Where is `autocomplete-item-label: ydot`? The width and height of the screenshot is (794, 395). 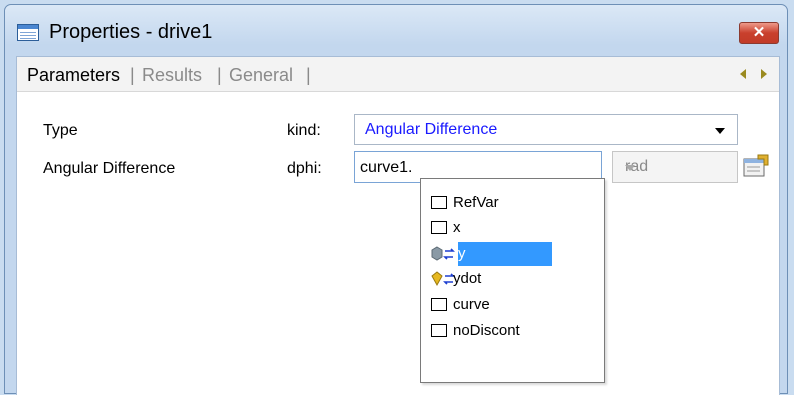
autocomplete-item-label: ydot is located at coordinates (467, 278).